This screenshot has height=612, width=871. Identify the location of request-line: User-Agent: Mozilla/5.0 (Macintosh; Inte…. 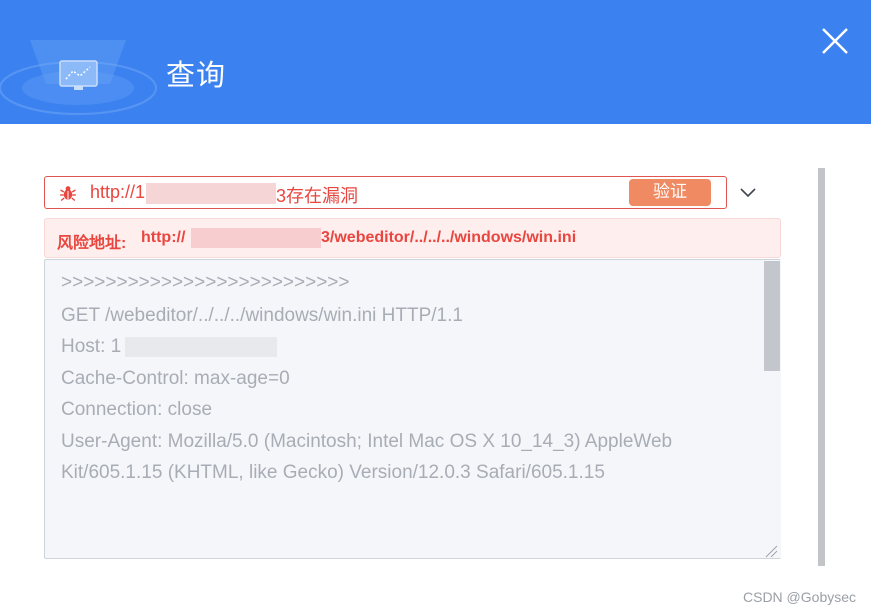
(367, 441).